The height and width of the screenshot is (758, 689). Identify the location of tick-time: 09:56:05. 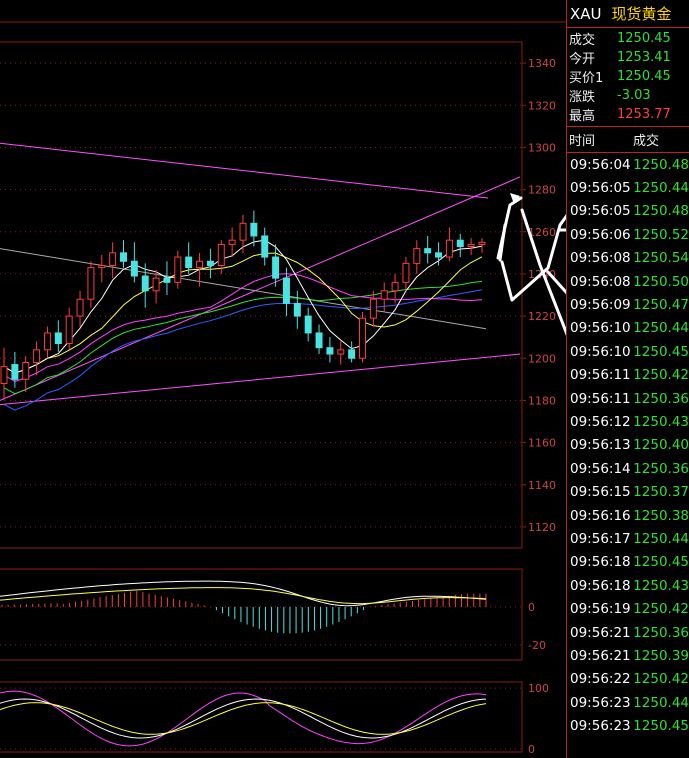
(600, 211).